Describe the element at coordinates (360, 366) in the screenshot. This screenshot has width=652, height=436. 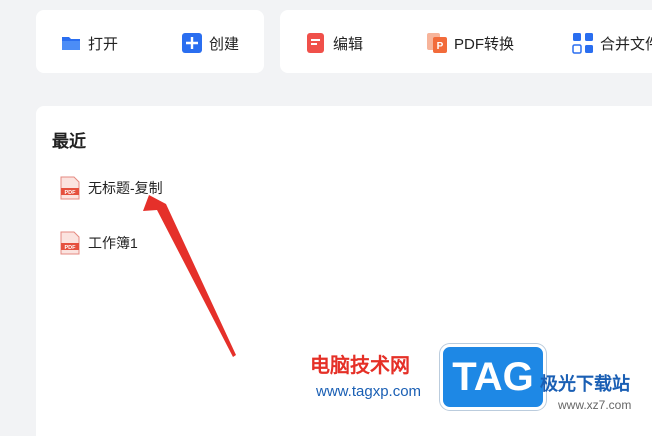
I see `watermark-site-name: 电脑技术网` at that location.